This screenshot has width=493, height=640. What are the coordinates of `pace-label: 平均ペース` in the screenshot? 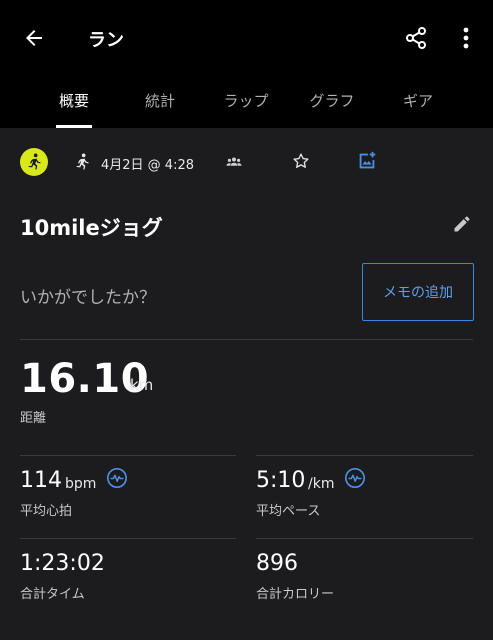 It's located at (288, 511).